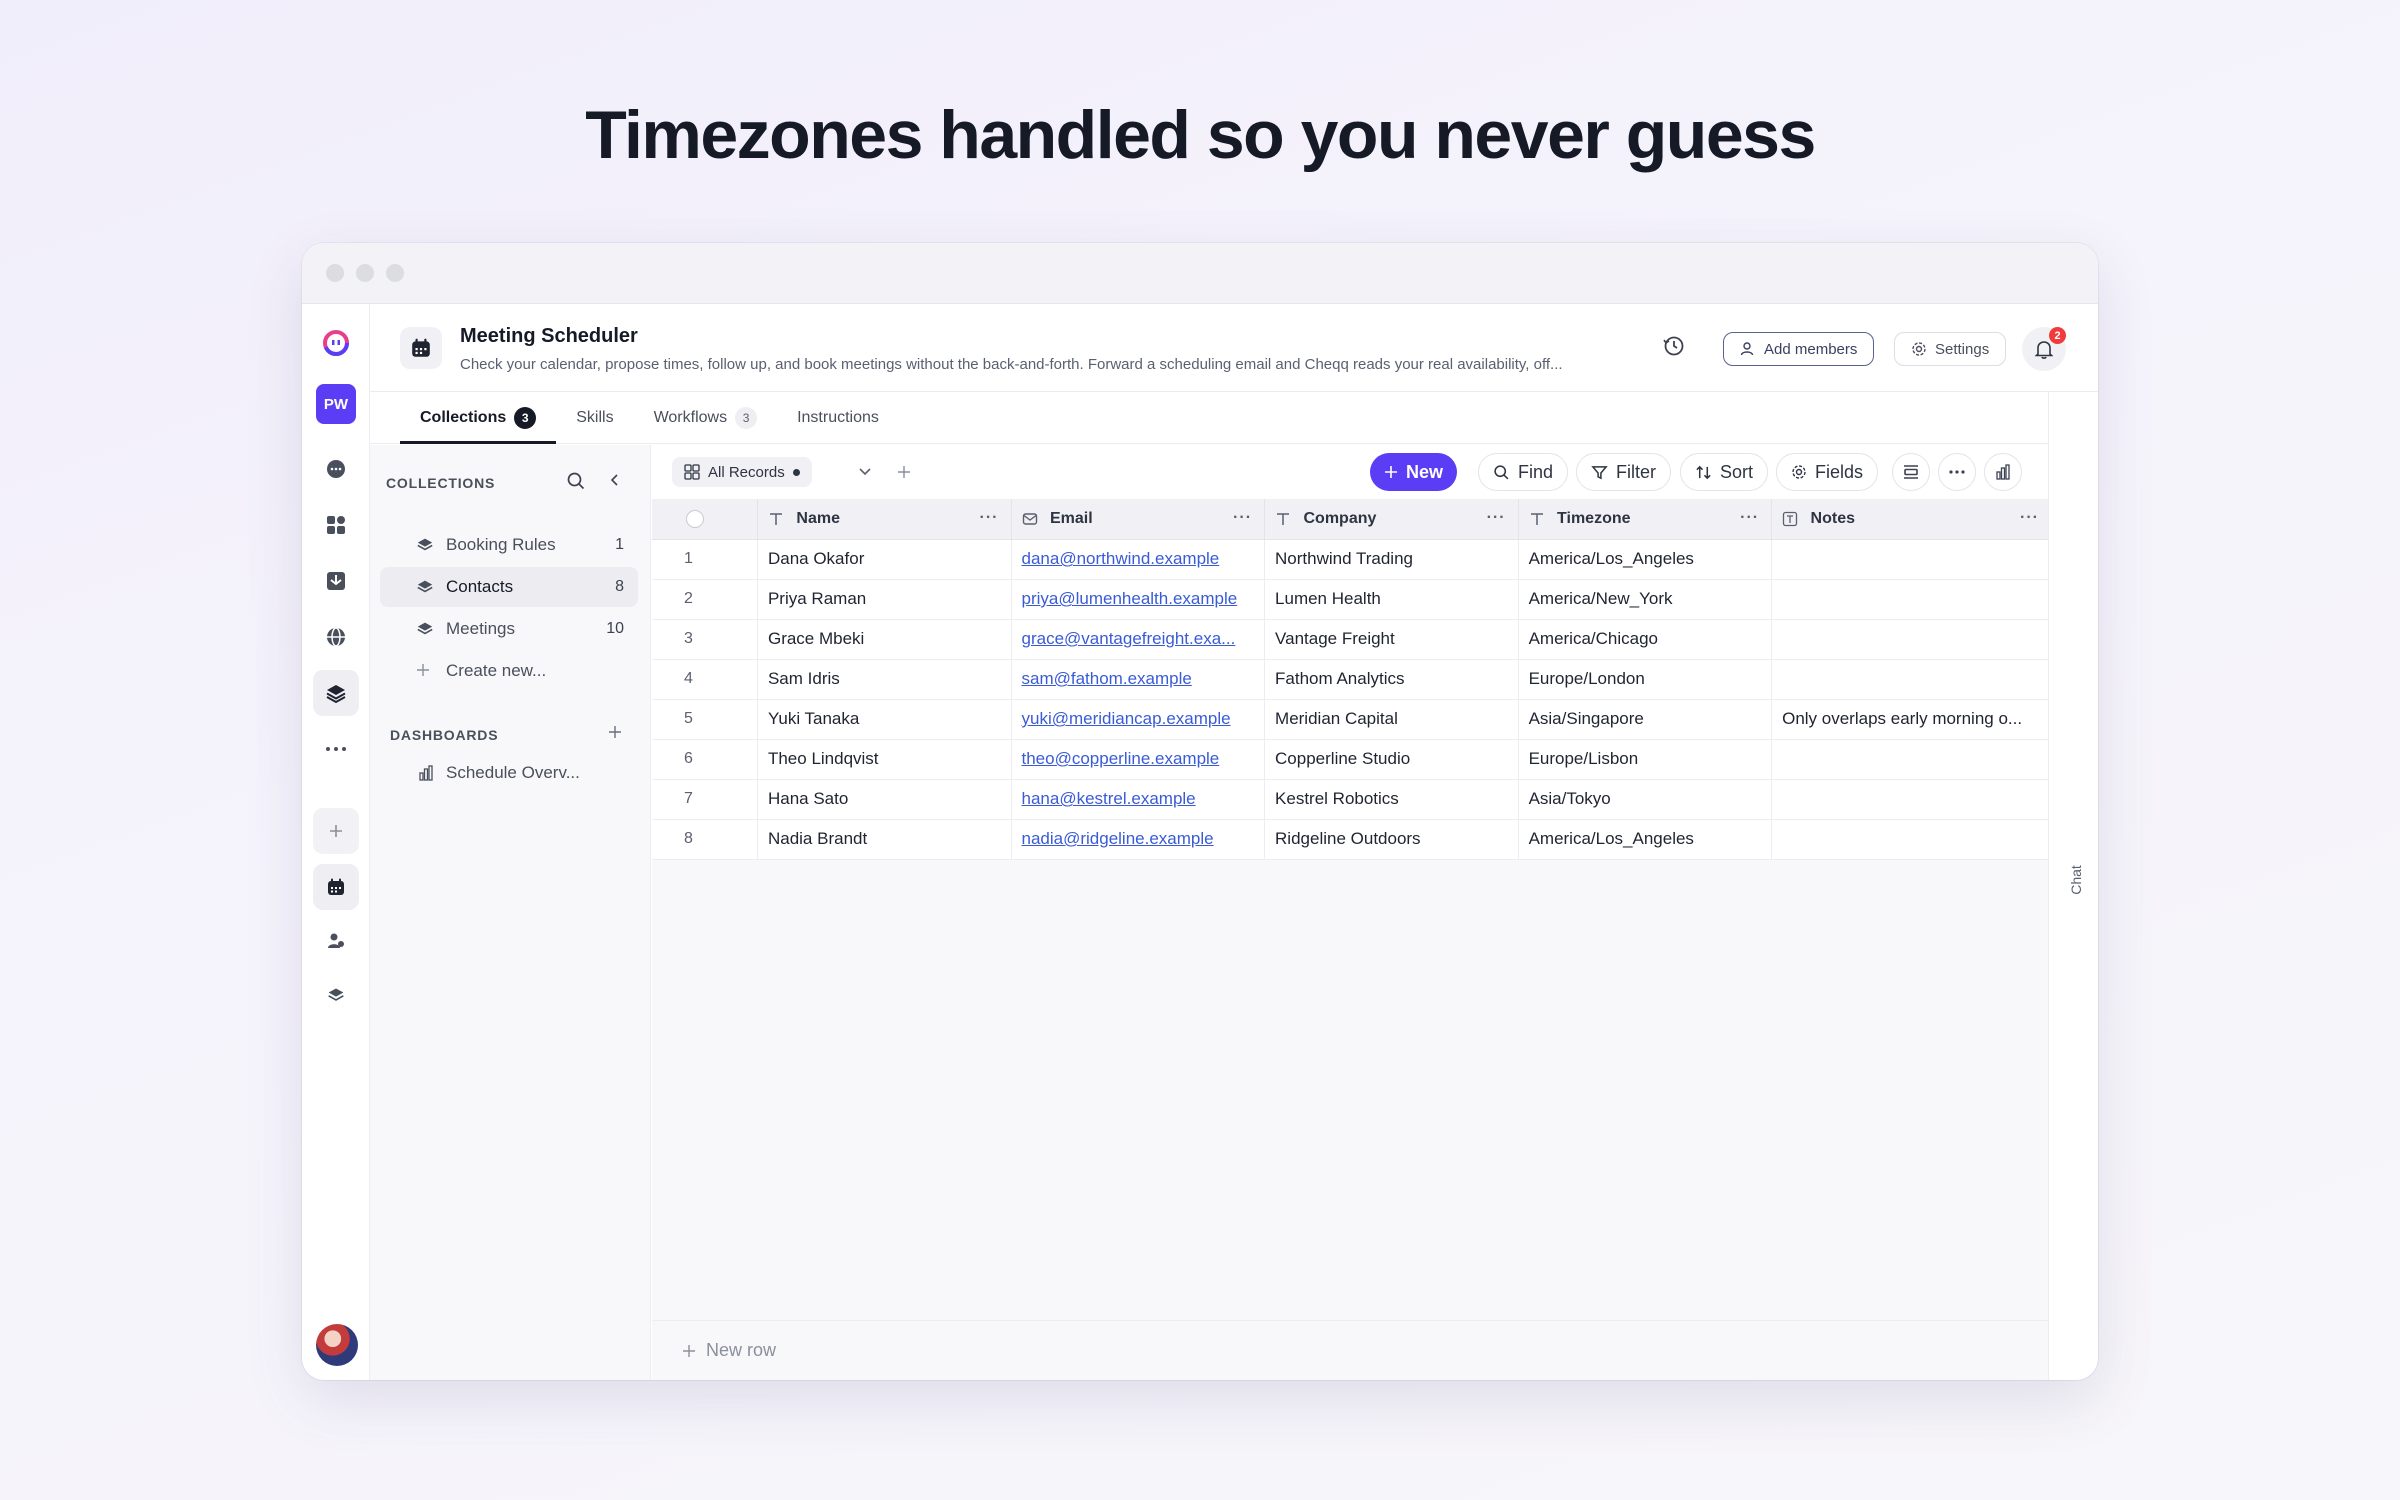 The width and height of the screenshot is (2400, 1500). I want to click on cell-name: Theo Lindqvist, so click(884, 759).